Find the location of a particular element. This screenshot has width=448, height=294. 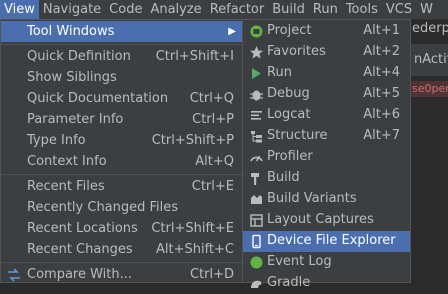

menu-item-shortcut: Ctrl+D is located at coordinates (211, 274).